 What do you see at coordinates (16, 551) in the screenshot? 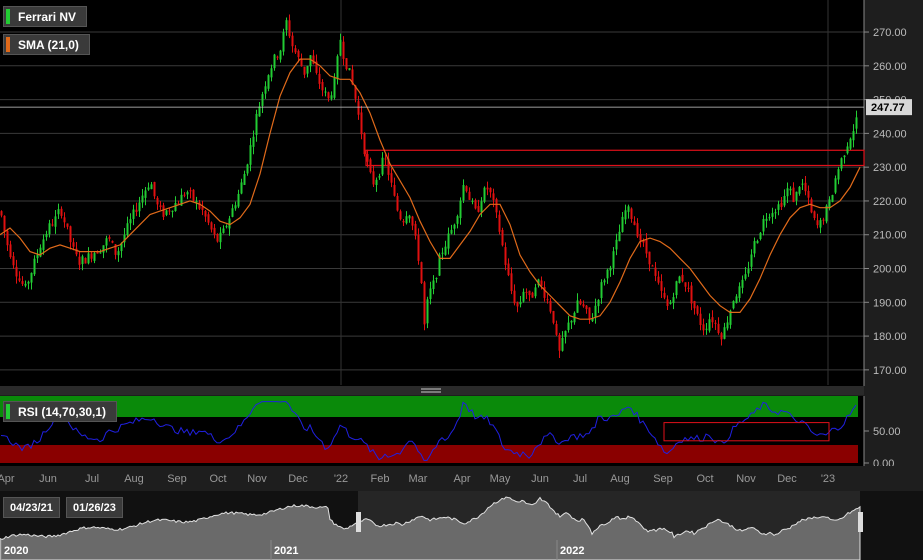
I see `navigator-year-label: 2020` at bounding box center [16, 551].